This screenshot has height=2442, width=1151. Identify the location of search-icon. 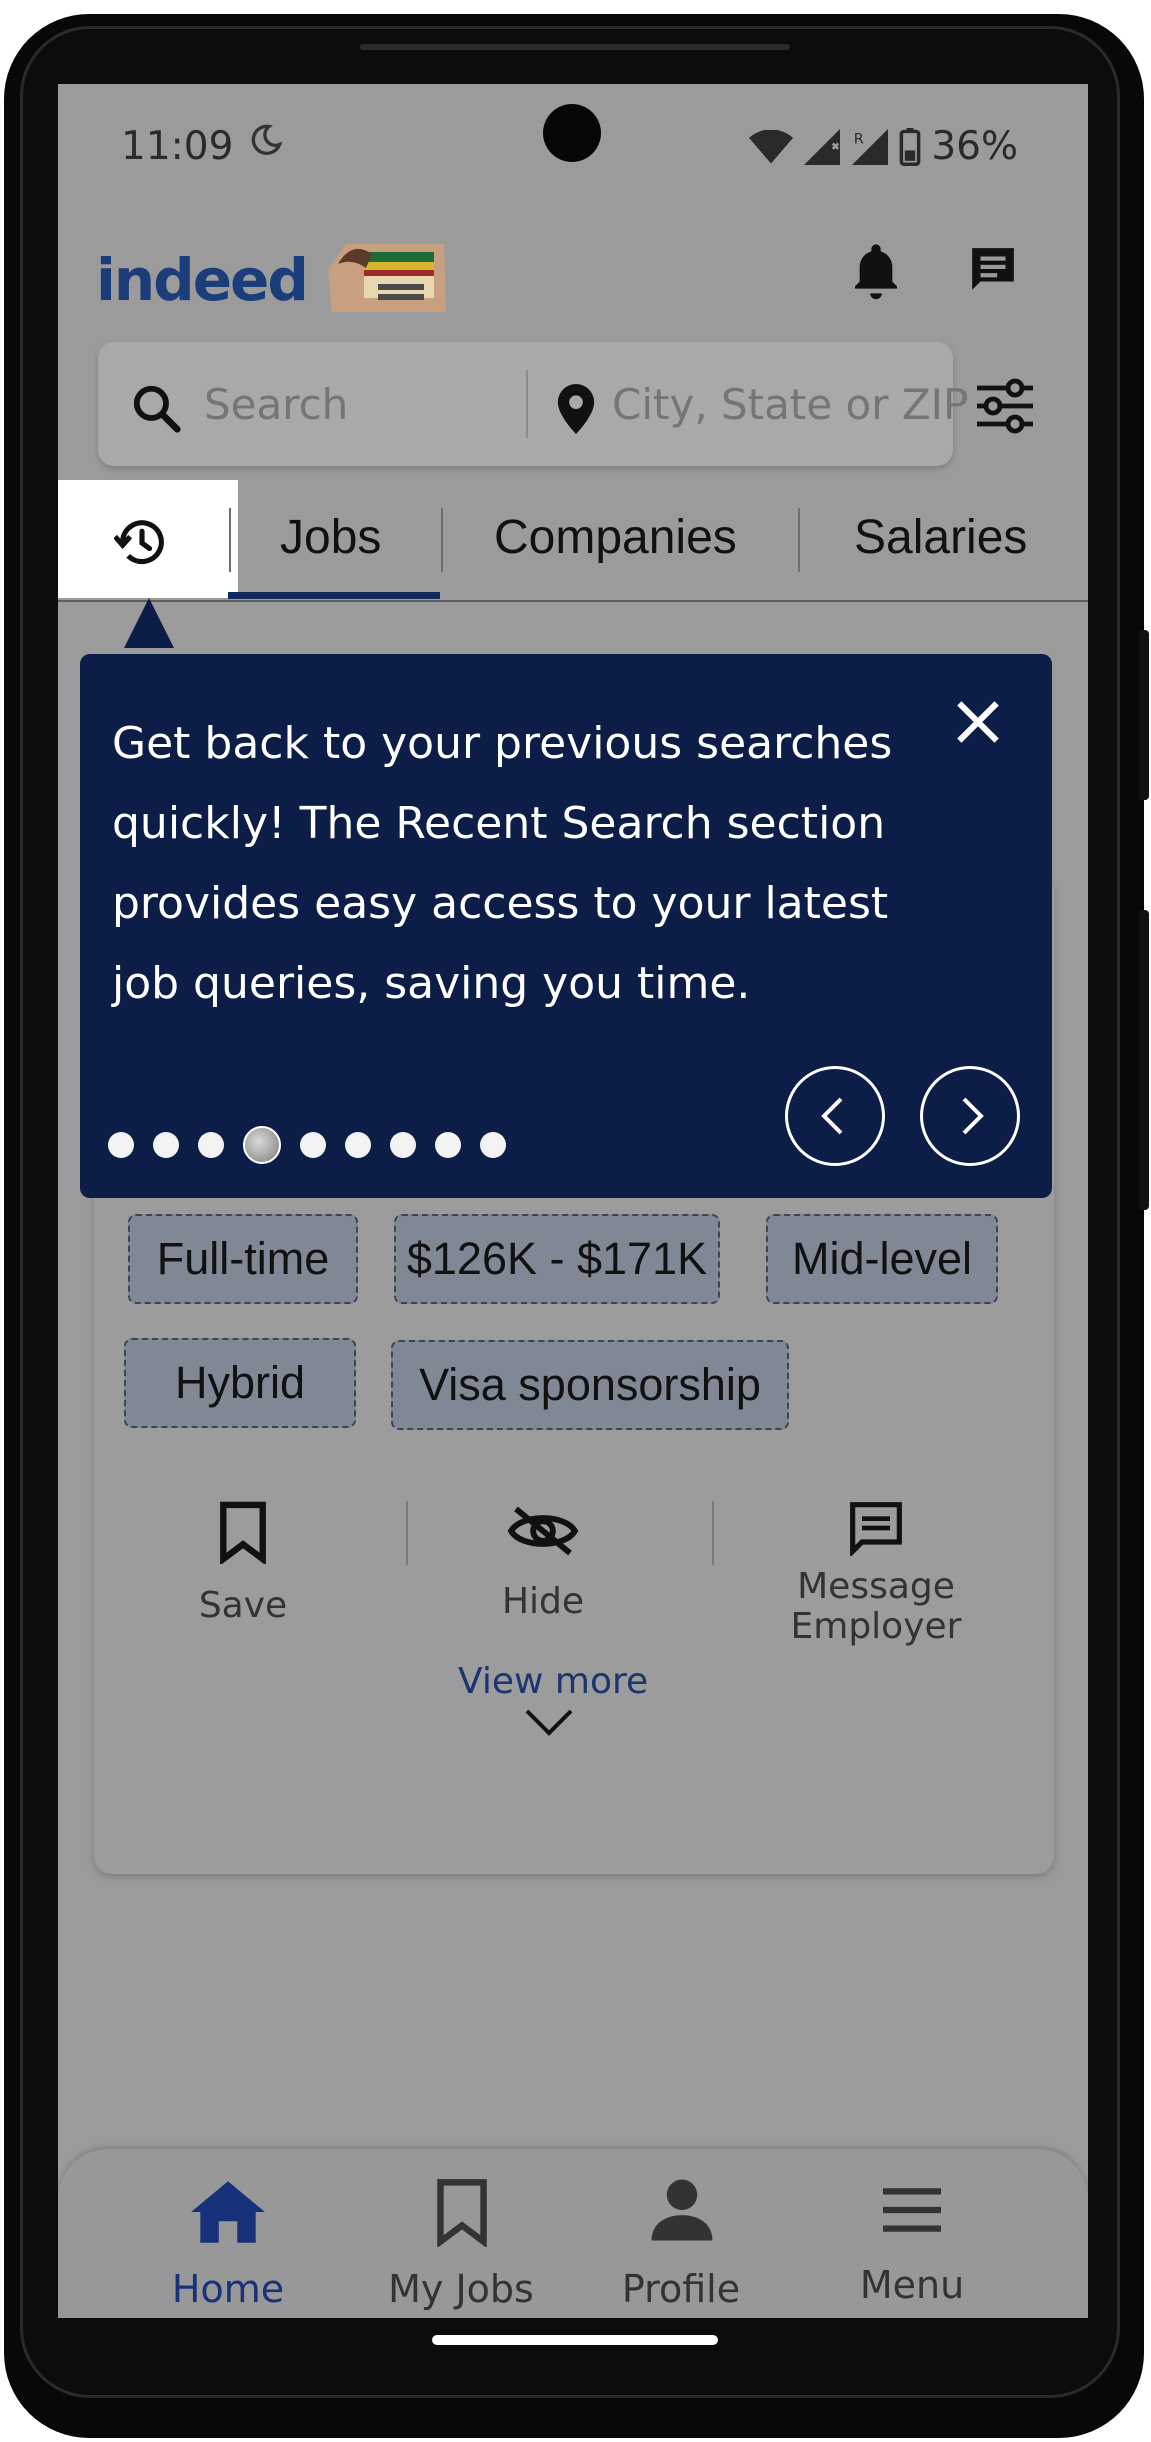
(157, 409).